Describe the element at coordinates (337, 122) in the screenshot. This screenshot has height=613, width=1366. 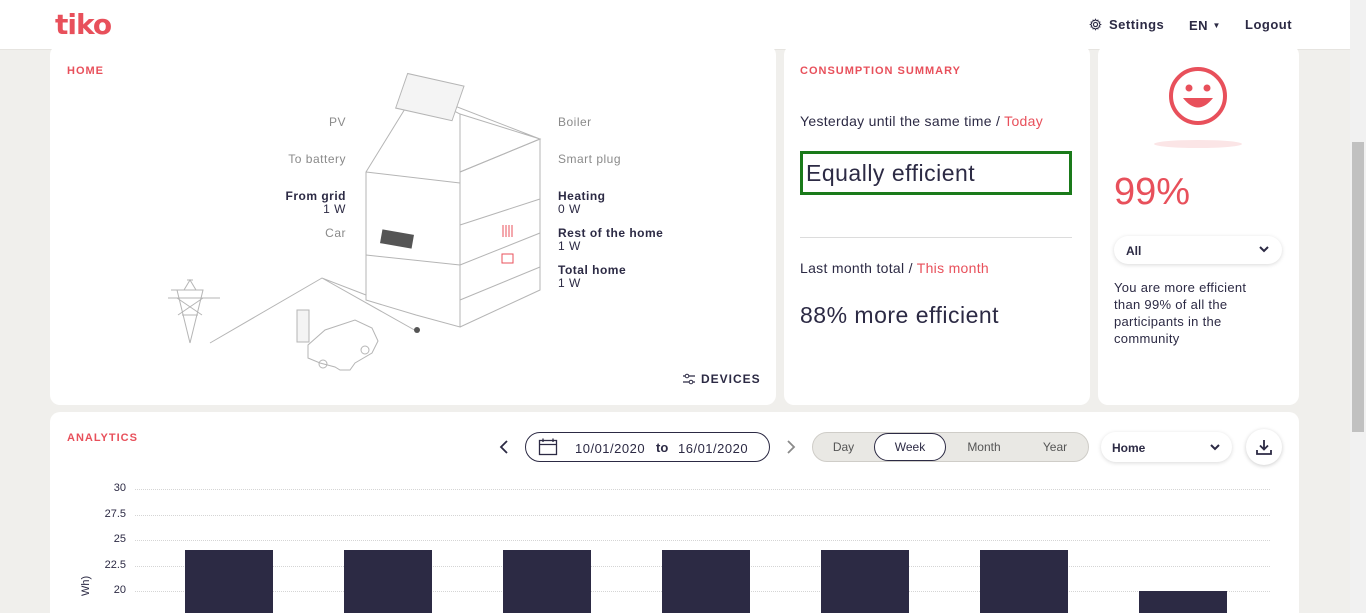
I see `pv-label: PV` at that location.